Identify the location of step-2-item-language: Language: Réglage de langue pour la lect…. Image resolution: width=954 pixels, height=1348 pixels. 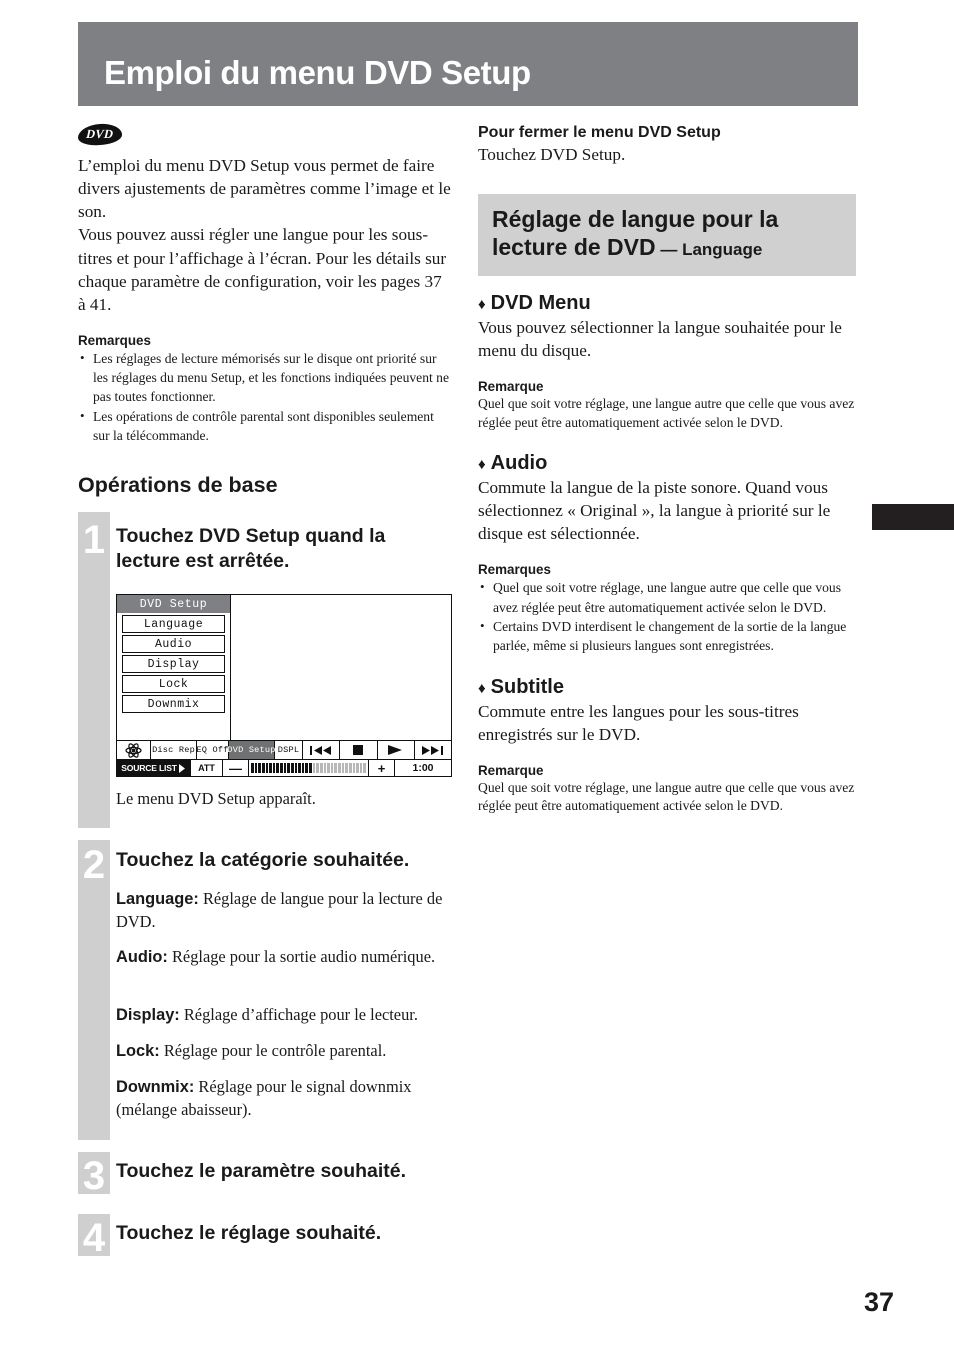
(284, 910).